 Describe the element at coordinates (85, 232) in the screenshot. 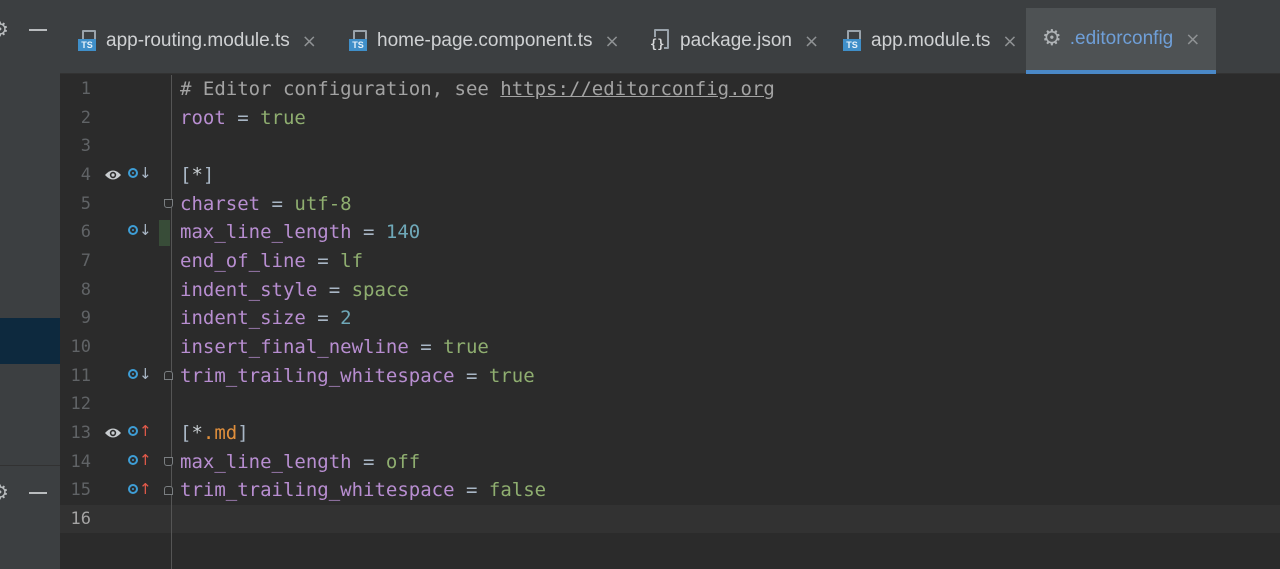

I see `line-number: 6` at that location.